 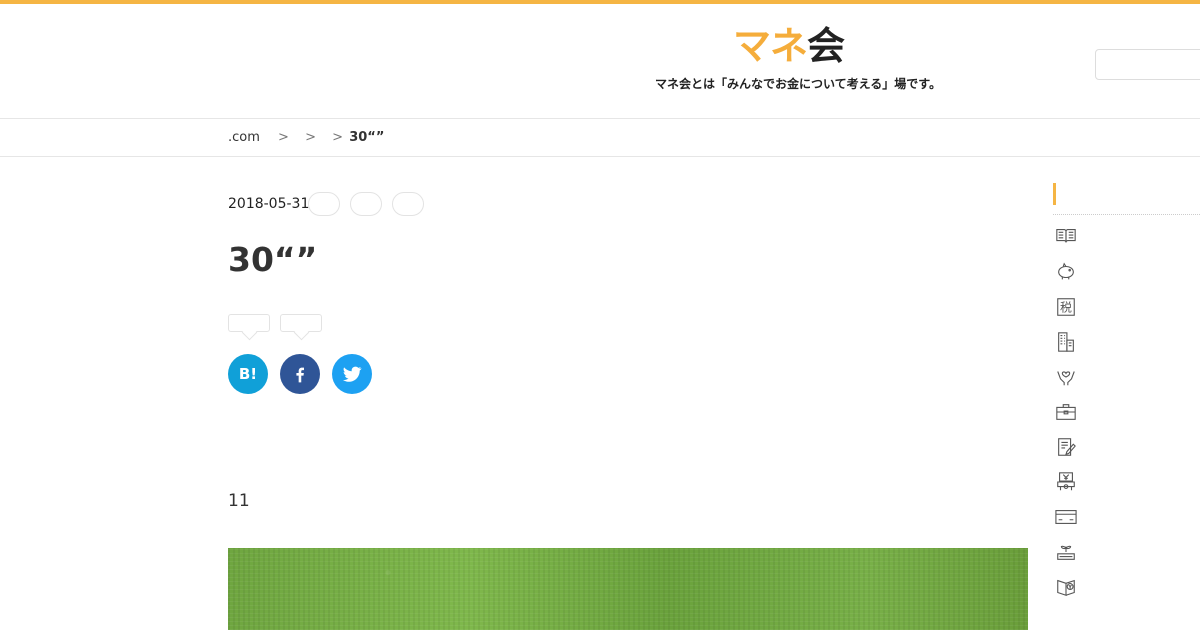 I want to click on search-input, so click(x=1147, y=64).